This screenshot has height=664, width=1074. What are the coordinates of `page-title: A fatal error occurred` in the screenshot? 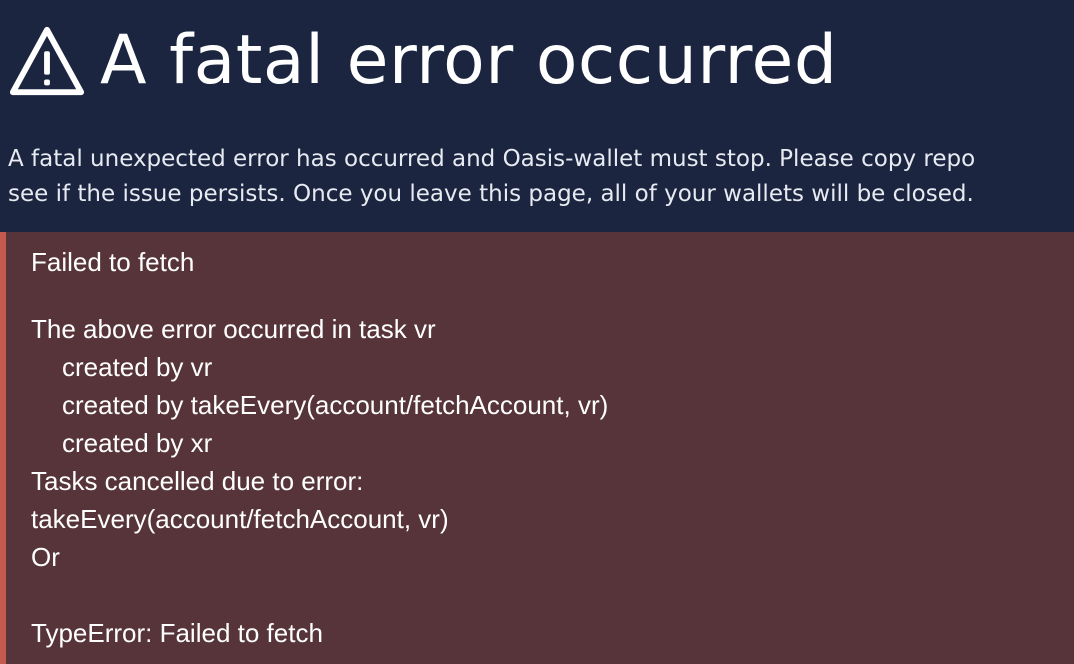 It's located at (469, 60).